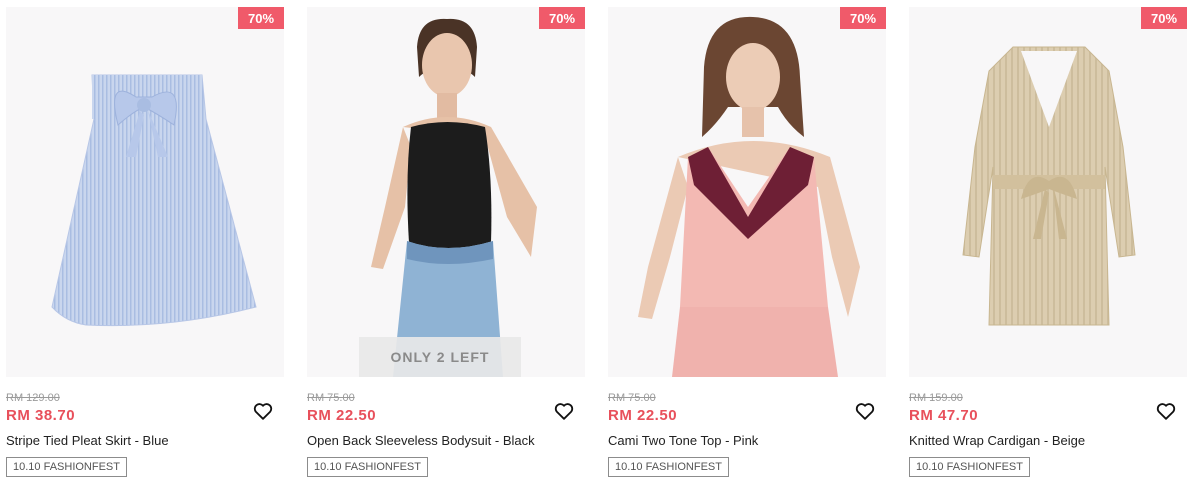  What do you see at coordinates (454, 197) in the screenshot?
I see `bodysuit-model-image` at bounding box center [454, 197].